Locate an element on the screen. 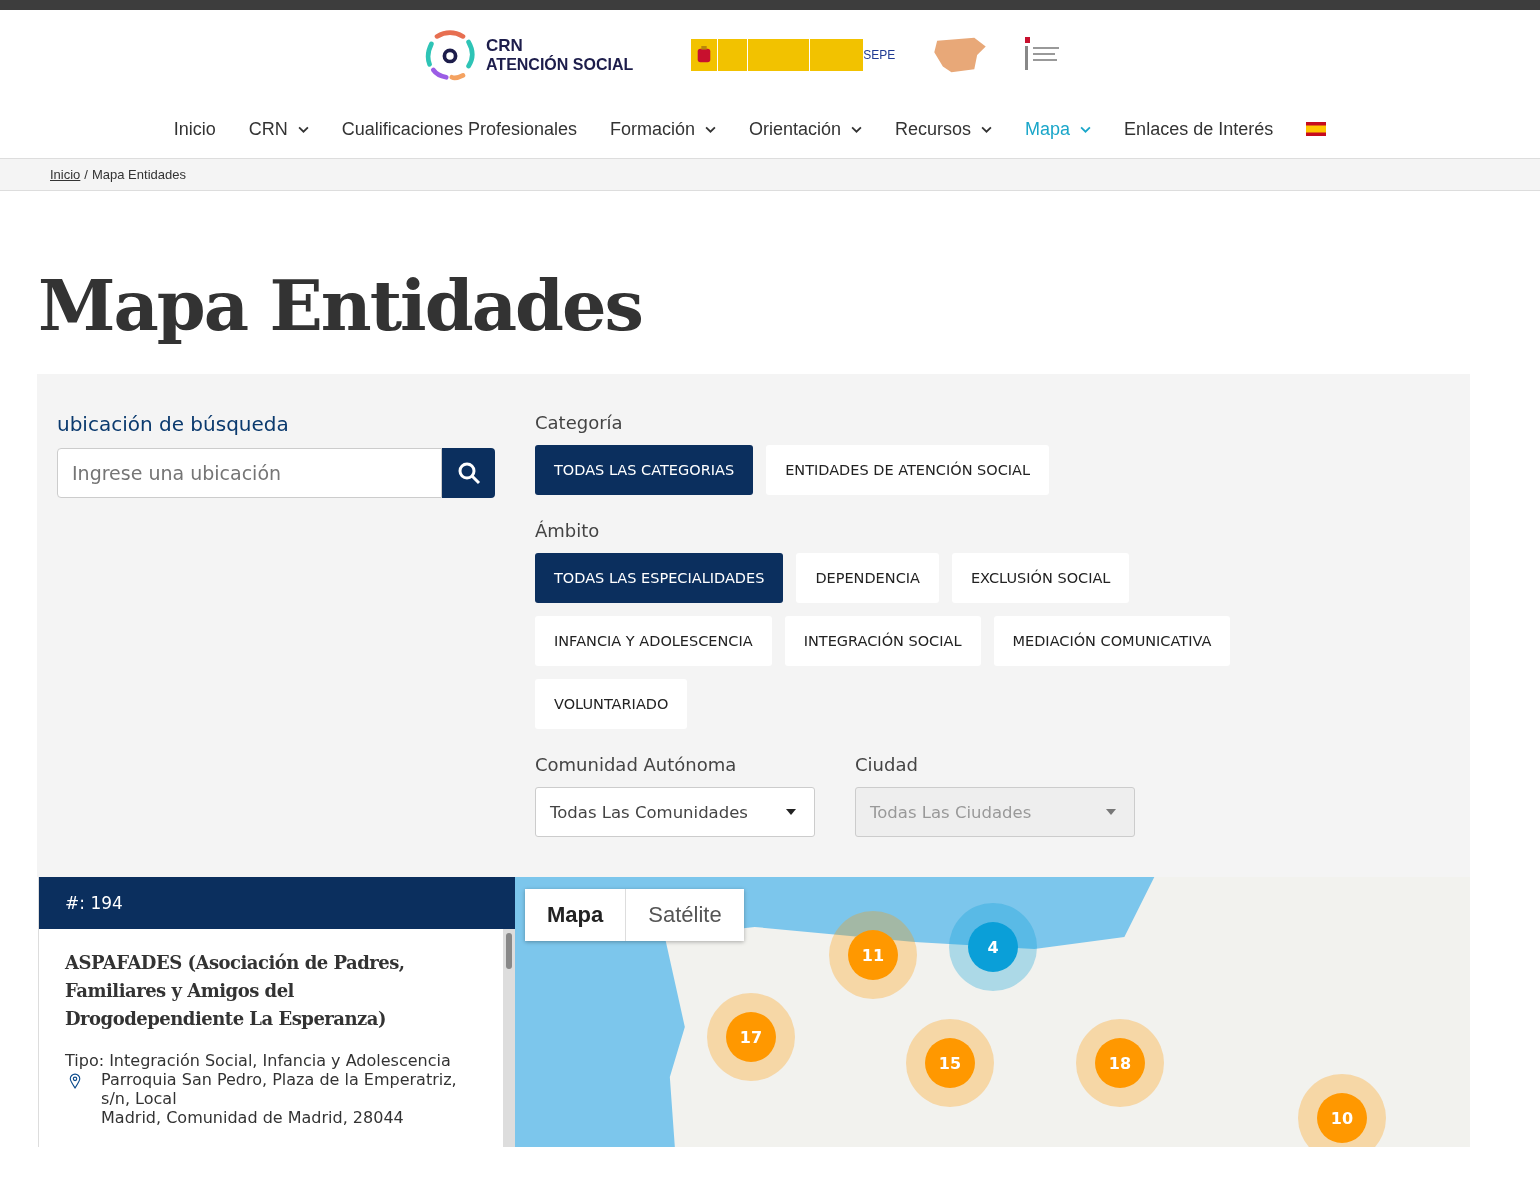 The width and height of the screenshot is (1540, 1179). search-label: ubicación de búsqueda is located at coordinates (173, 424).